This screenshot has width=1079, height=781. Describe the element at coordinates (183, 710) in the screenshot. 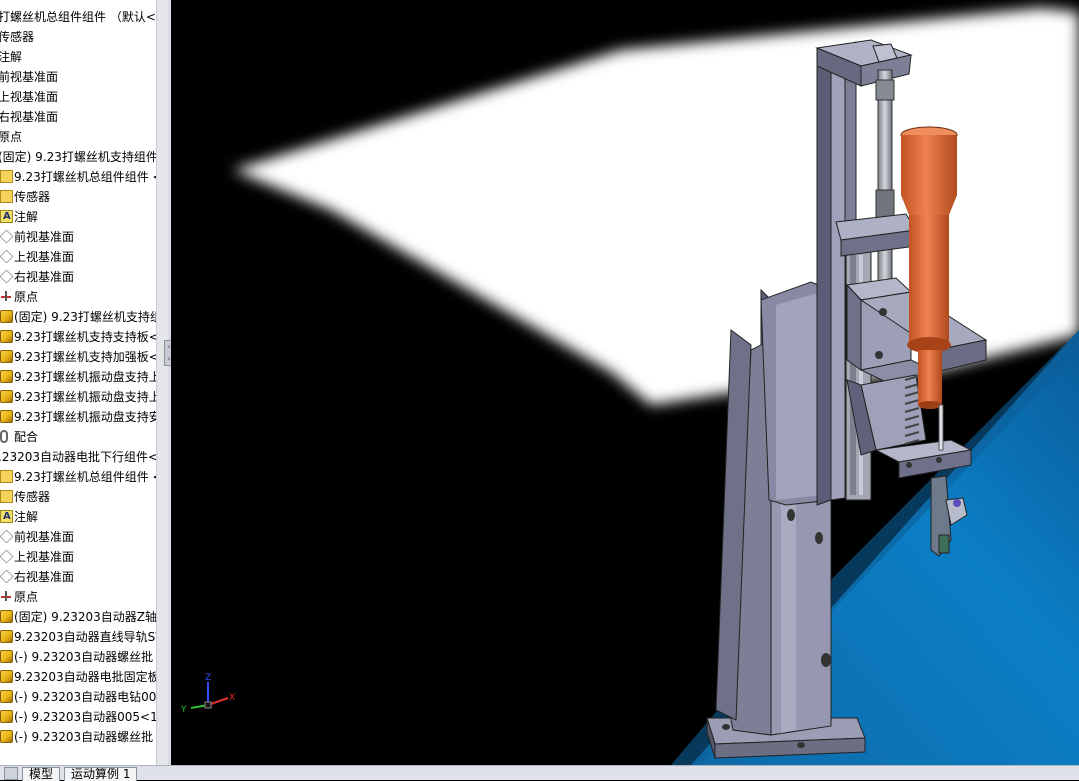

I see `triad-y-label: Y` at that location.